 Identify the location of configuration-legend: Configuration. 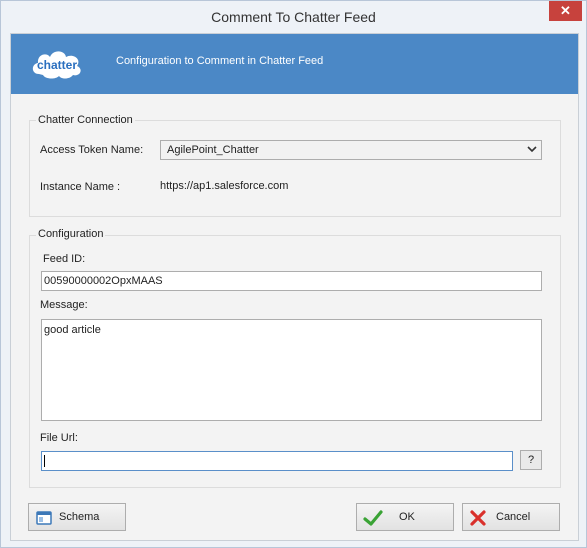
(71, 234).